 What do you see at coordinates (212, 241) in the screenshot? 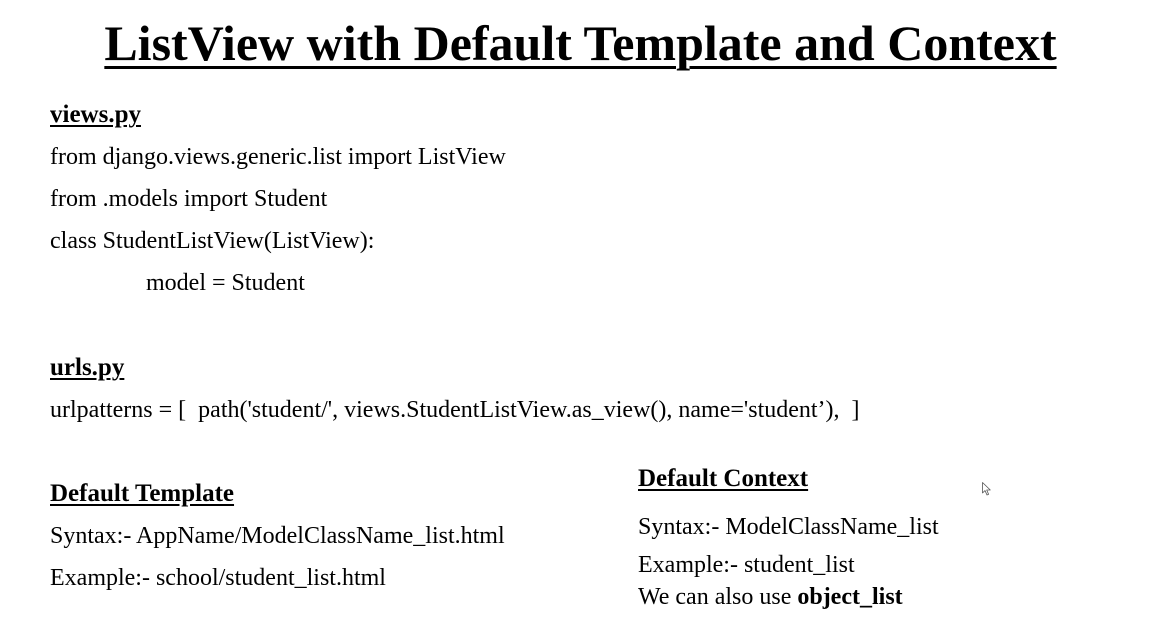
I see `views-code-line-3: class StudentListView(ListView):` at bounding box center [212, 241].